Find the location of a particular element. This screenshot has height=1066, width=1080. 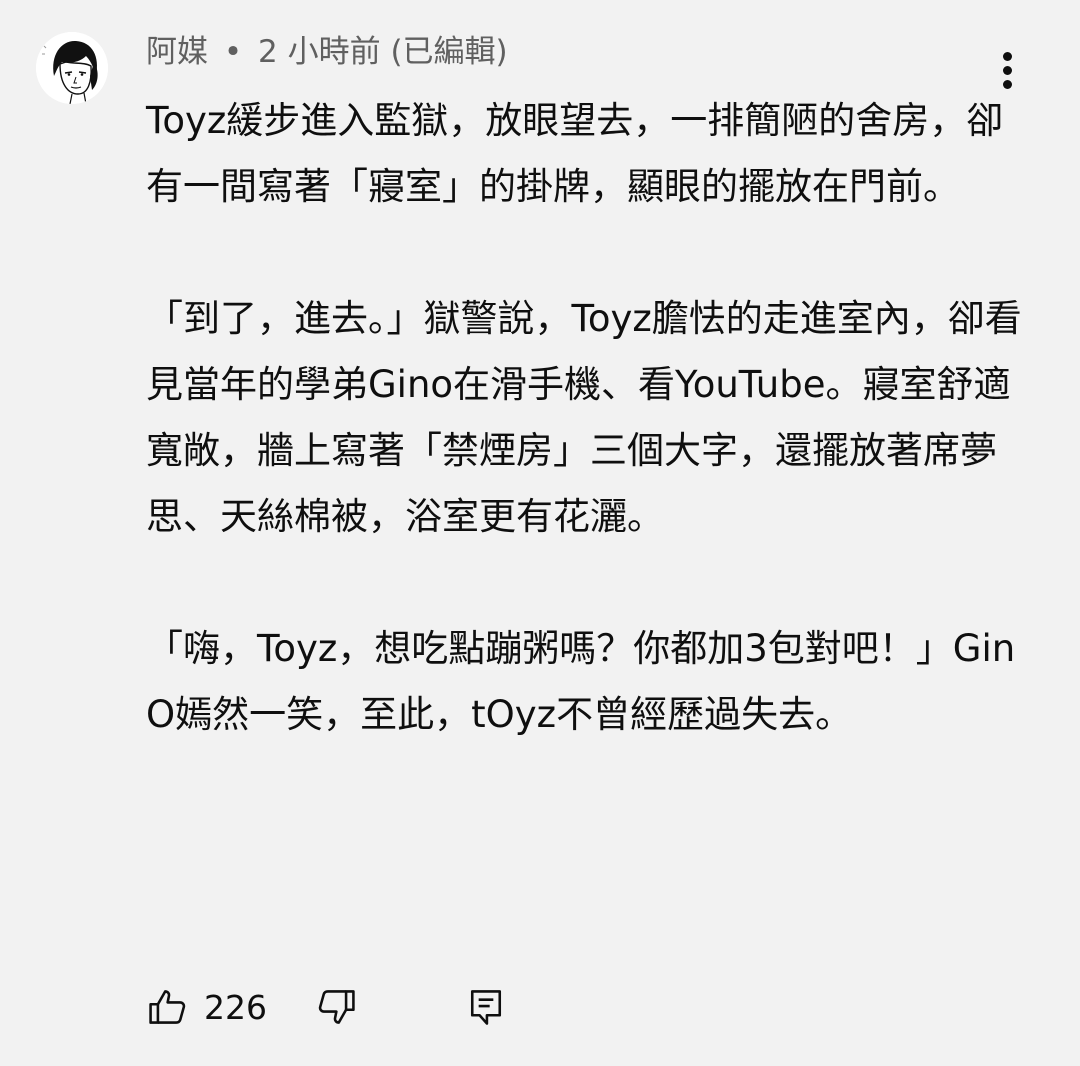

comment-header: 阿媒 • 2 小時前 (已編輯) is located at coordinates (327, 52).